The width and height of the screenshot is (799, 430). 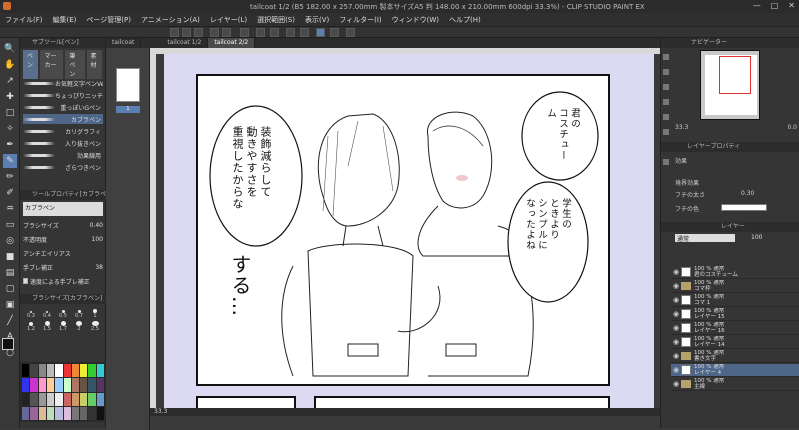 I want to click on brush-item: 効果線用, so click(x=63, y=155).